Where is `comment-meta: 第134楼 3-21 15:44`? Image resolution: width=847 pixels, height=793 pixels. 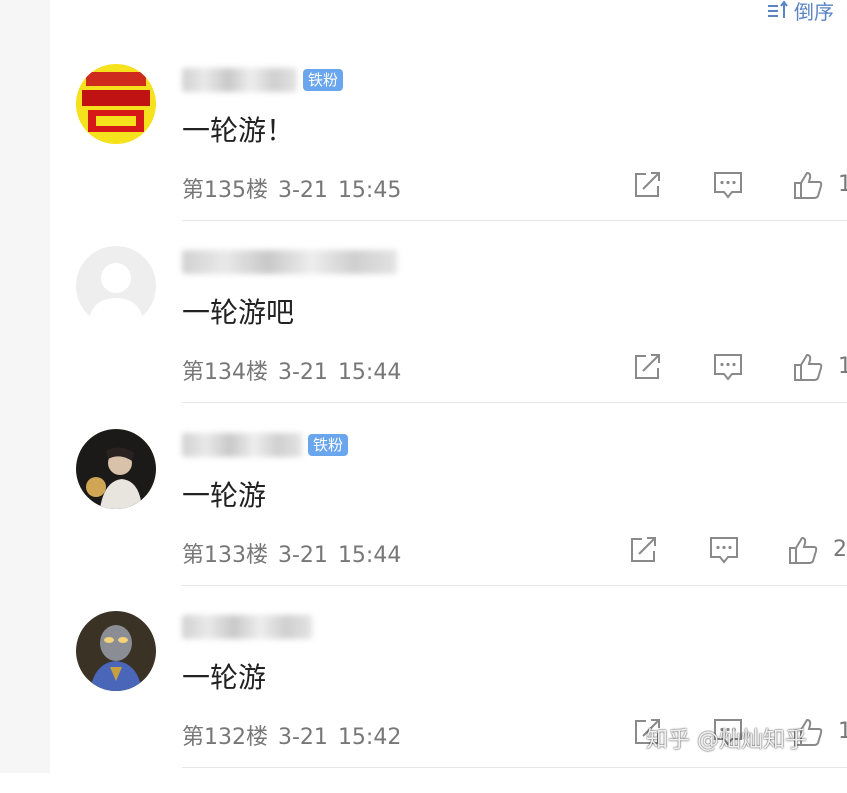 comment-meta: 第134楼 3-21 15:44 is located at coordinates (291, 370).